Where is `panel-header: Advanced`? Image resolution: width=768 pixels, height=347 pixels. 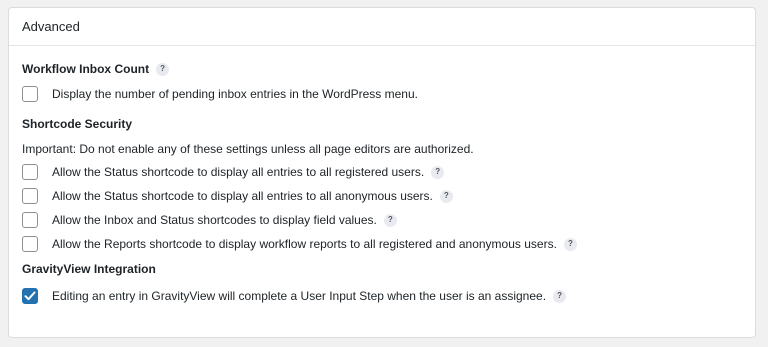 panel-header: Advanced is located at coordinates (382, 27).